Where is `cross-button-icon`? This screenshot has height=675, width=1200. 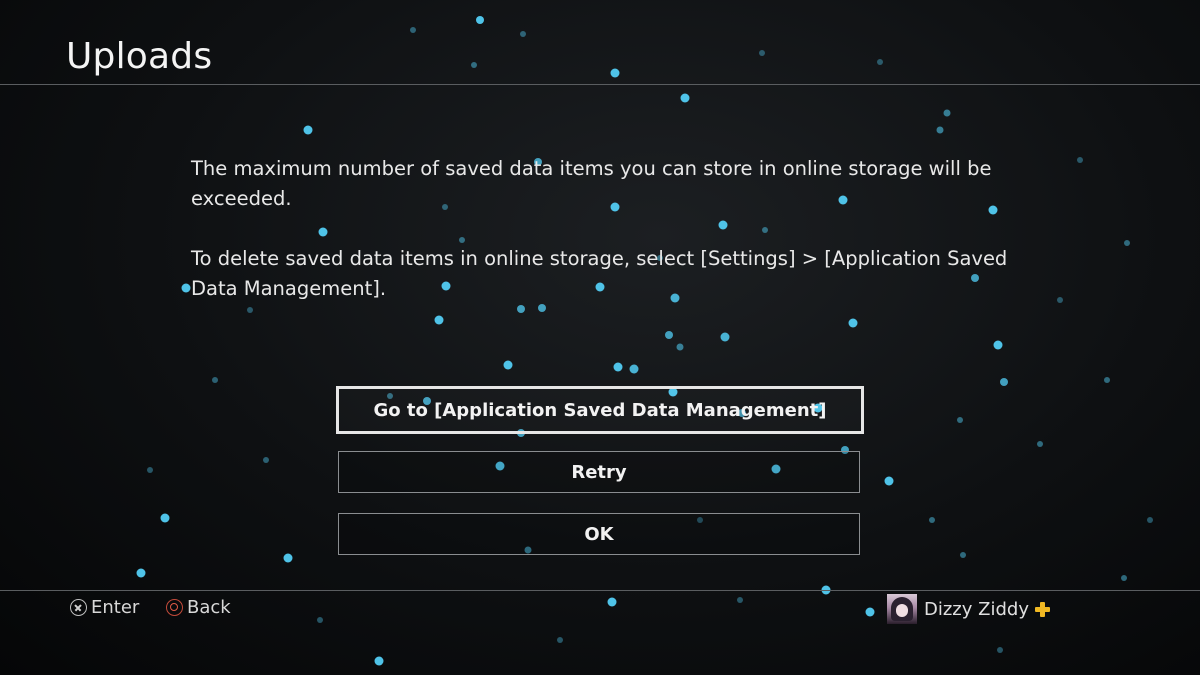
cross-button-icon is located at coordinates (78, 607).